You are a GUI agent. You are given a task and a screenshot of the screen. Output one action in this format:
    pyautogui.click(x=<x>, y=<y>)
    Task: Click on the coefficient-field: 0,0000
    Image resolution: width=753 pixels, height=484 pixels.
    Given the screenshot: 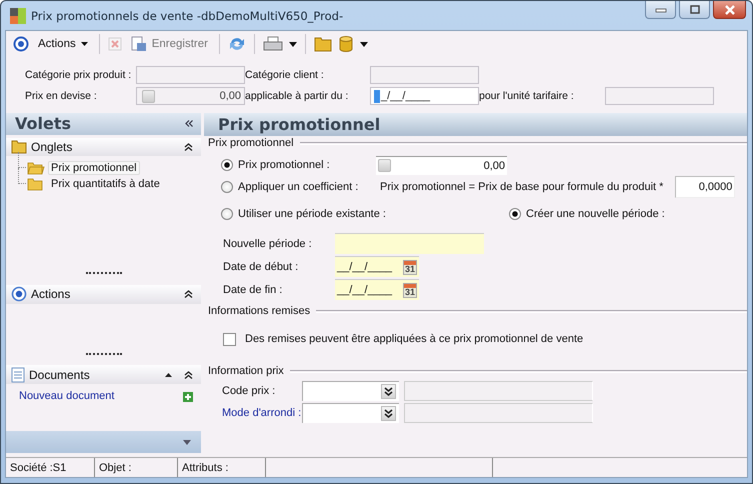 What is the action you would take?
    pyautogui.click(x=705, y=187)
    